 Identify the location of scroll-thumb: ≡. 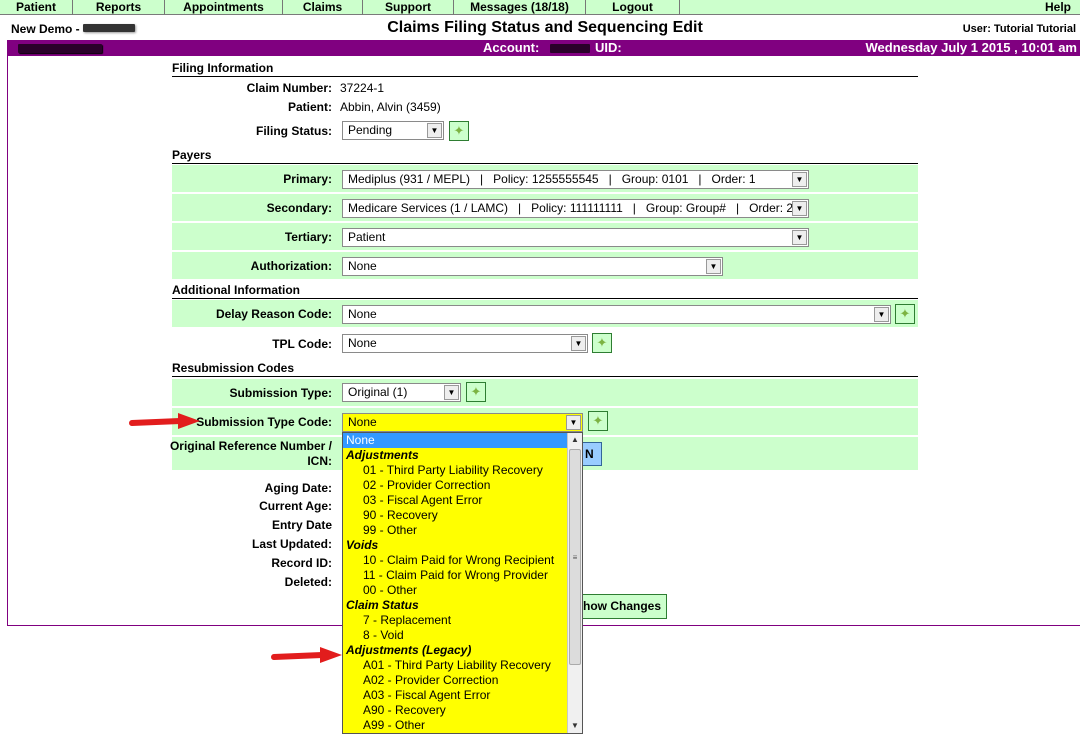
(575, 557).